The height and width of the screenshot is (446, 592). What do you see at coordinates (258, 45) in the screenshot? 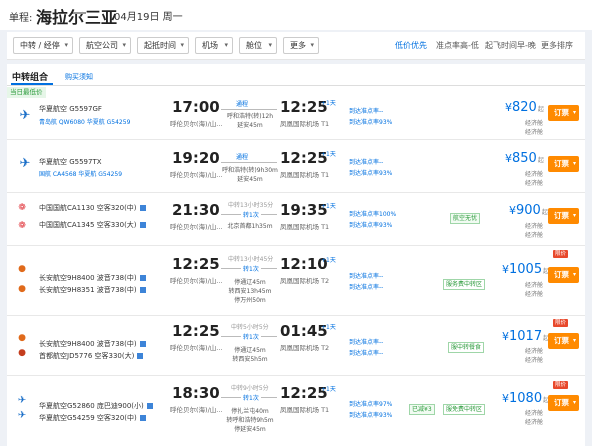
I see `filter-cabin: 舱位 ▾` at bounding box center [258, 45].